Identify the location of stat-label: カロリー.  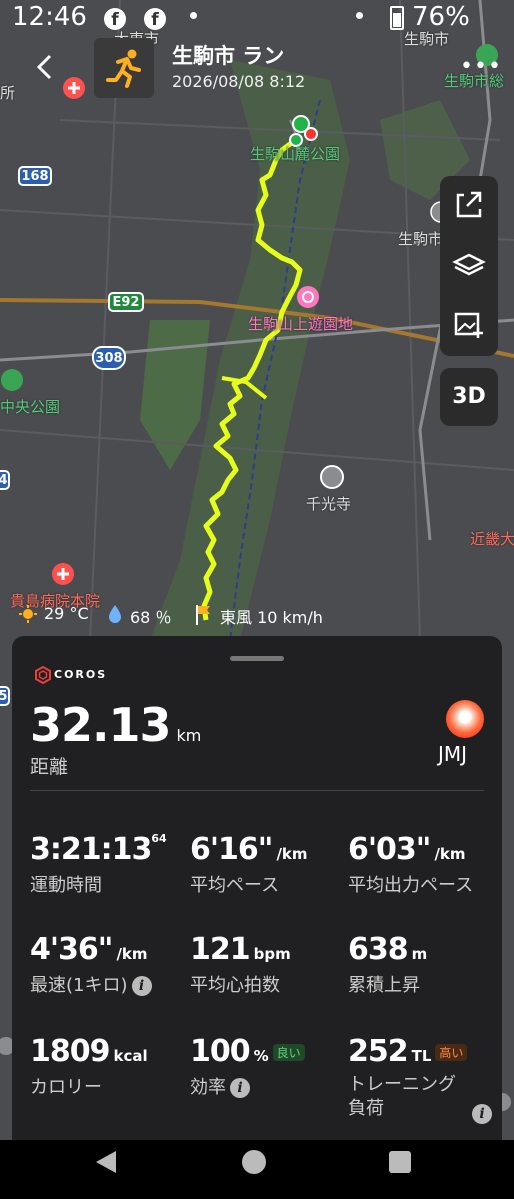
(66, 1087).